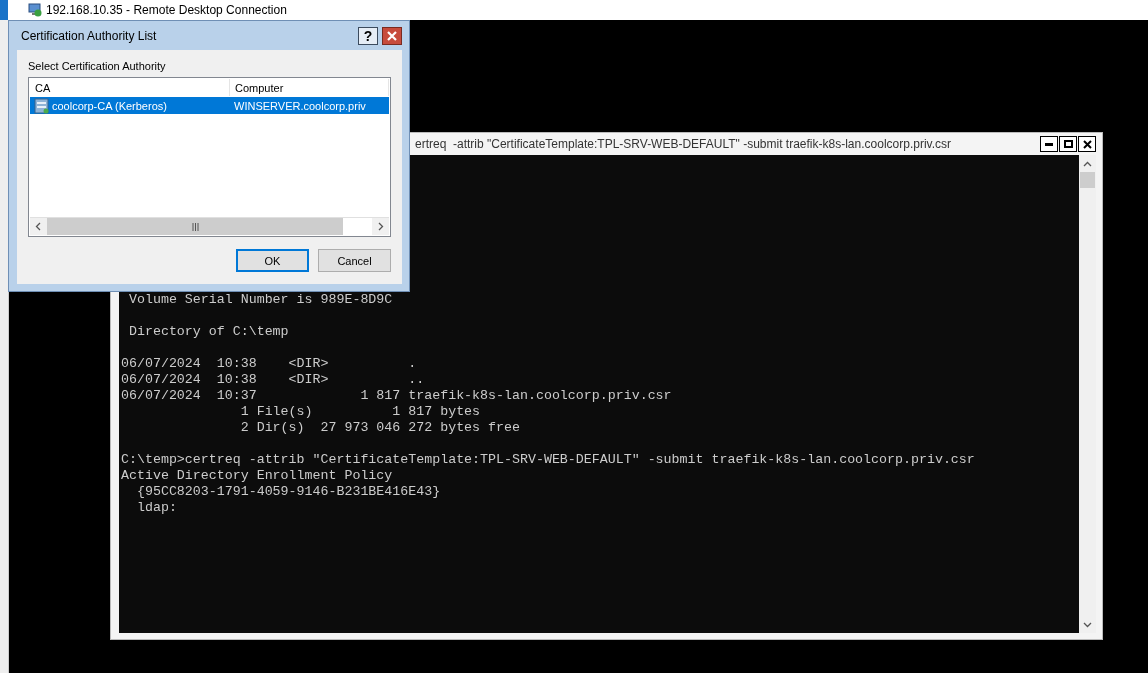  Describe the element at coordinates (89, 35) in the screenshot. I see `dialog-title: Certification Authority List` at that location.